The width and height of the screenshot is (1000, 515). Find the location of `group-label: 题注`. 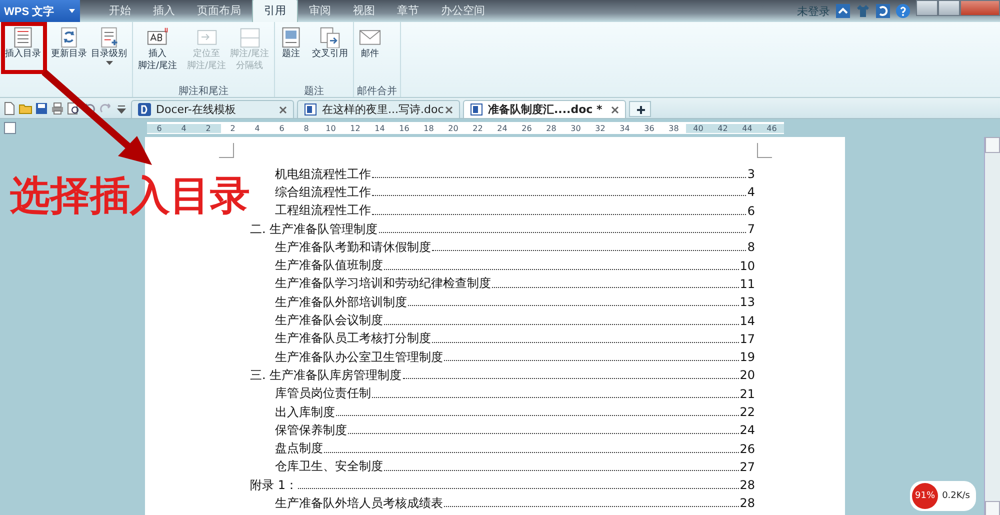

group-label: 题注 is located at coordinates (314, 90).